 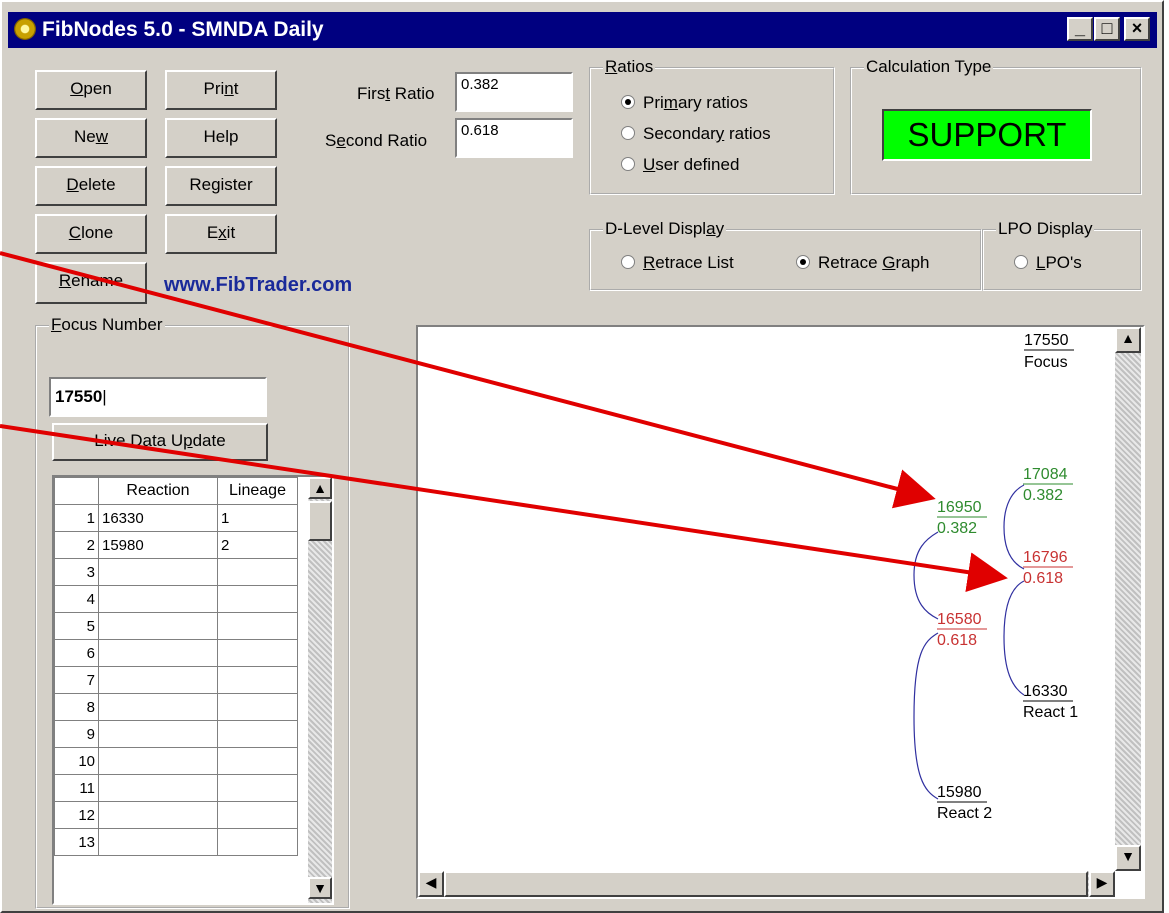 I want to click on row-number-cell: 13, so click(x=76, y=842).